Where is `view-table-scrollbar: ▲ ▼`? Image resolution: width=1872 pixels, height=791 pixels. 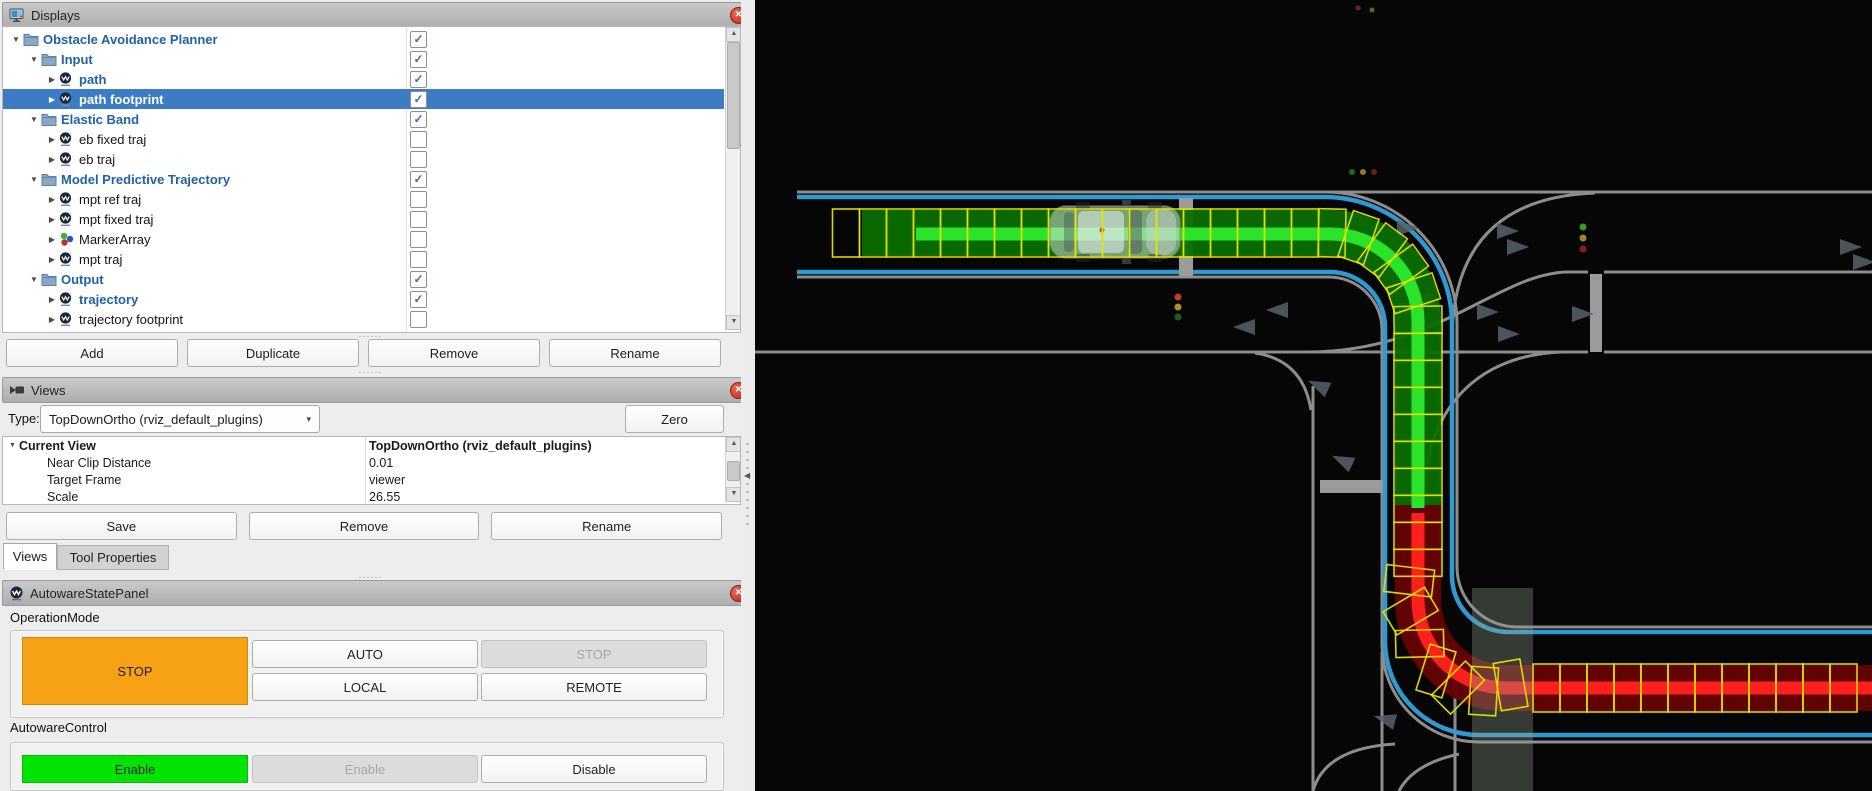 view-table-scrollbar: ▲ ▼ is located at coordinates (732, 469).